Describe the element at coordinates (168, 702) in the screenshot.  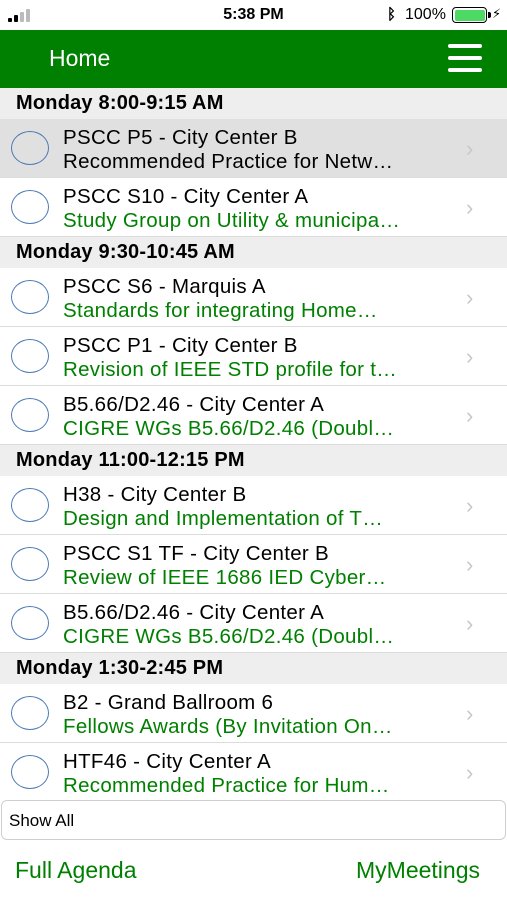
I see `session-title: B2 - Grand Ballroom 6` at that location.